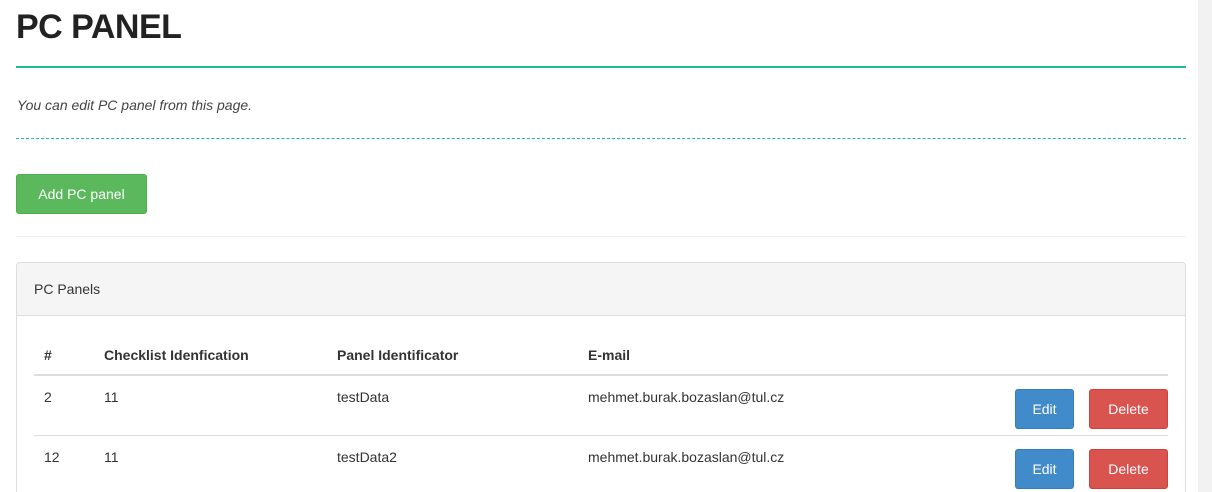 Image resolution: width=1212 pixels, height=492 pixels. I want to click on panel-heading: PC Panels, so click(601, 289).